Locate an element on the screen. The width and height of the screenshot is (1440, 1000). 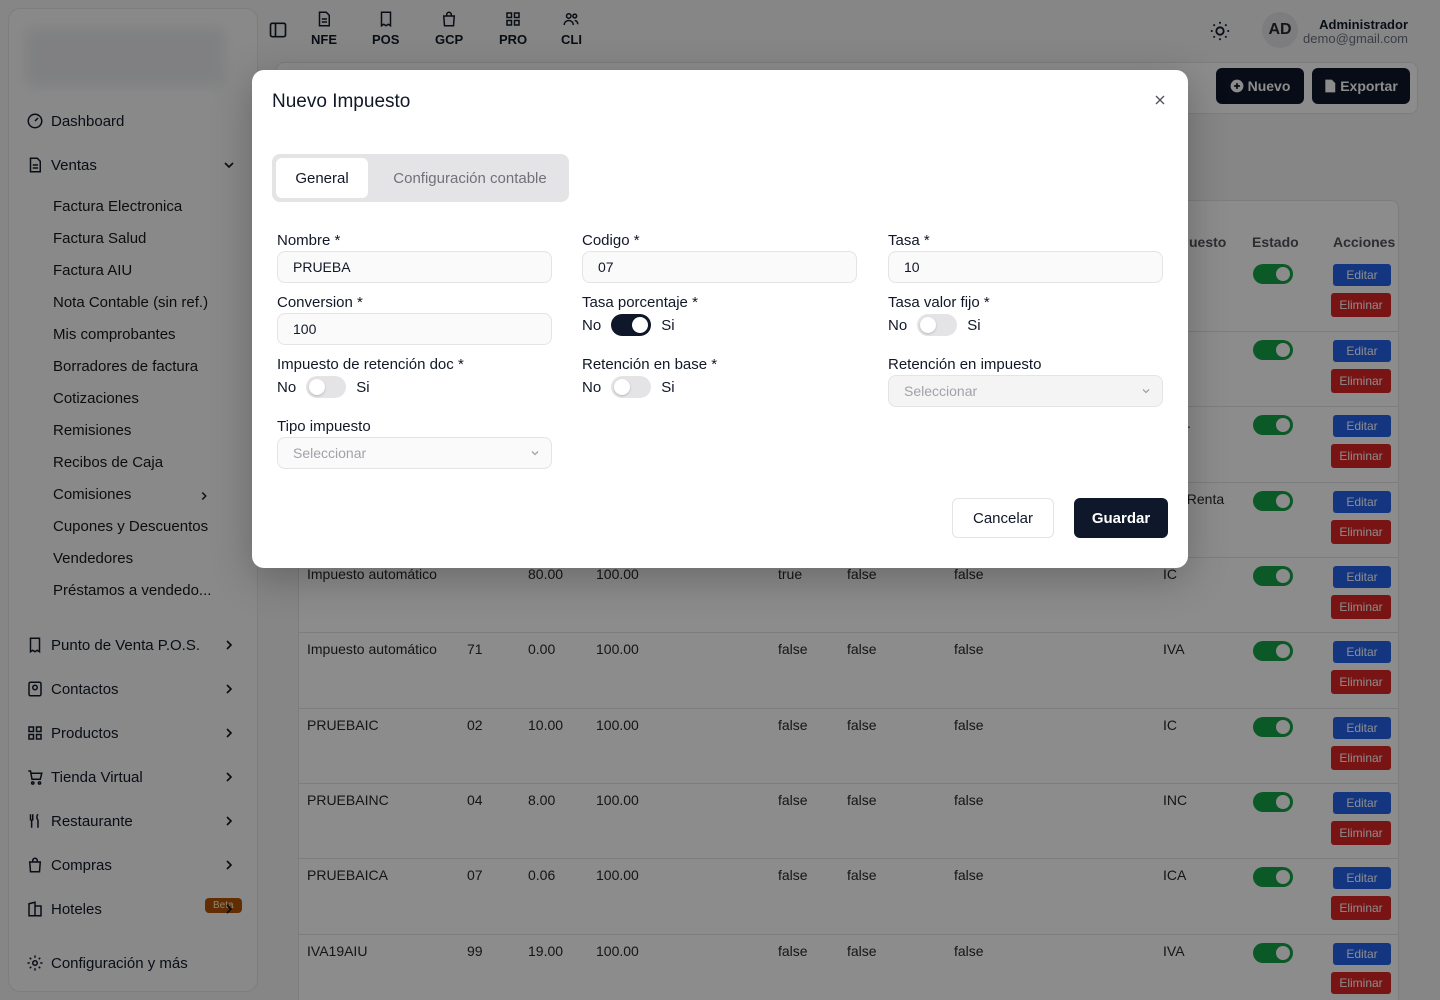
tasa-porcentaje-label: Tasa porcentaje * is located at coordinates (640, 302).